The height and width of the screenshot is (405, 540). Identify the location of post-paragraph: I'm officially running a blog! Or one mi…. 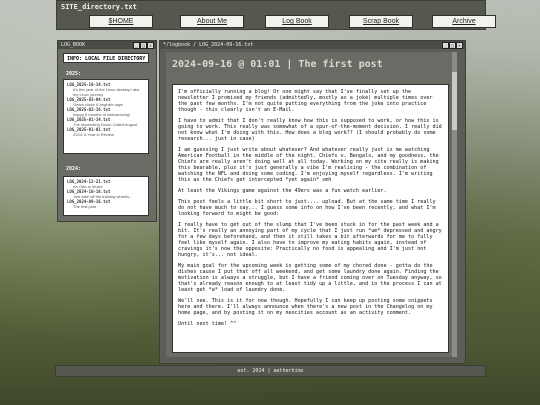
(305, 101).